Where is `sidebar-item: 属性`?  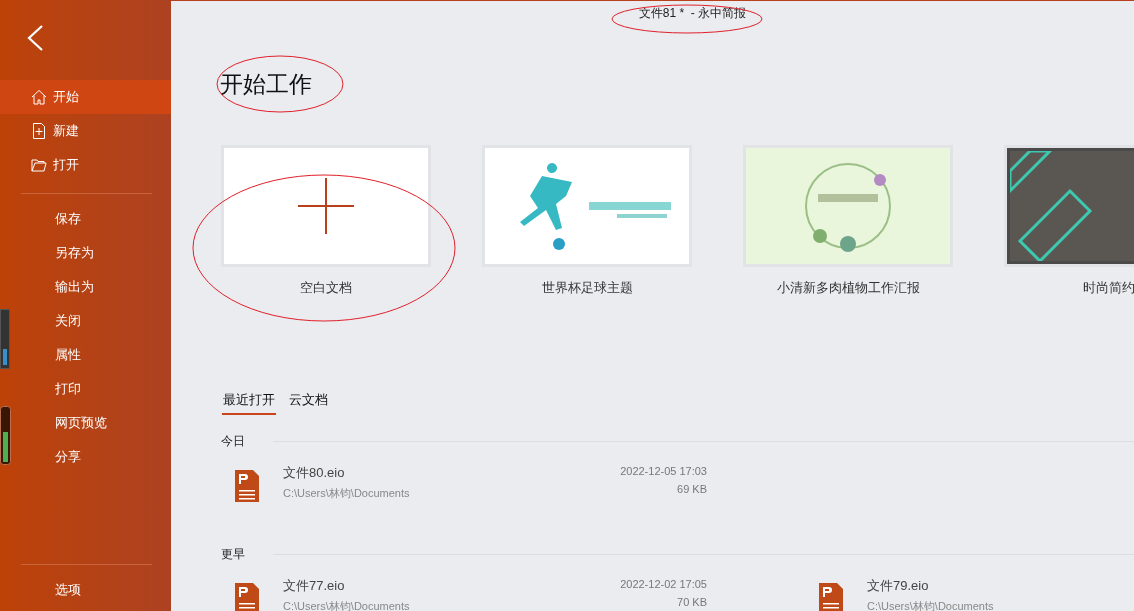 sidebar-item: 属性 is located at coordinates (91, 355).